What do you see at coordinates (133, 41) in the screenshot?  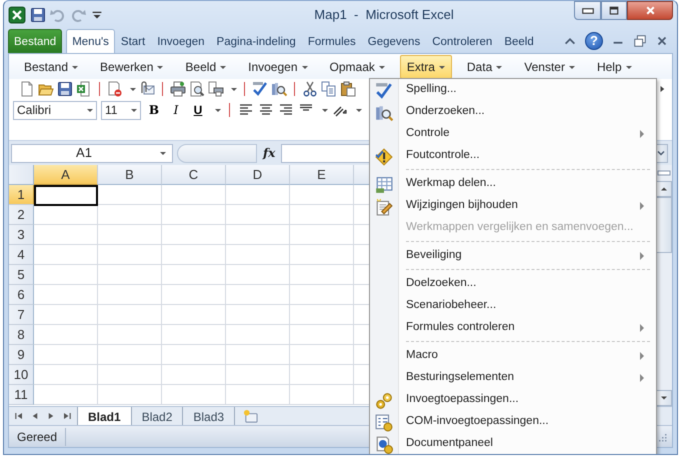 I see `ribbon-tab: Start` at bounding box center [133, 41].